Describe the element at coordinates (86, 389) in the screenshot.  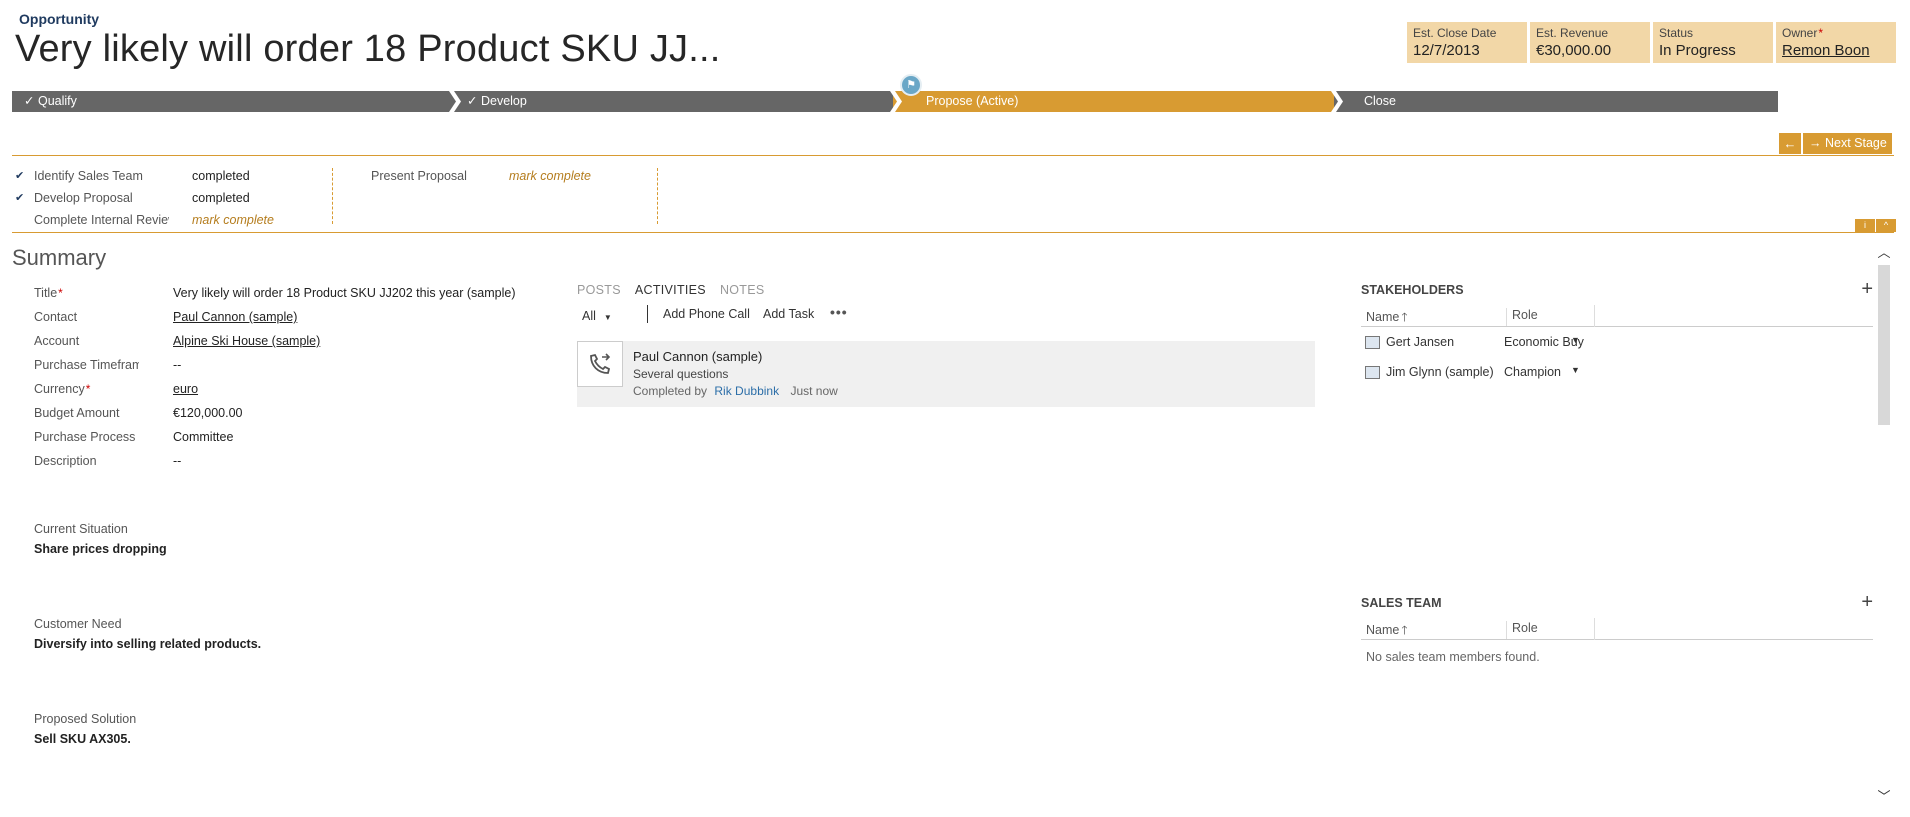
I see `field-label: Currency*` at that location.